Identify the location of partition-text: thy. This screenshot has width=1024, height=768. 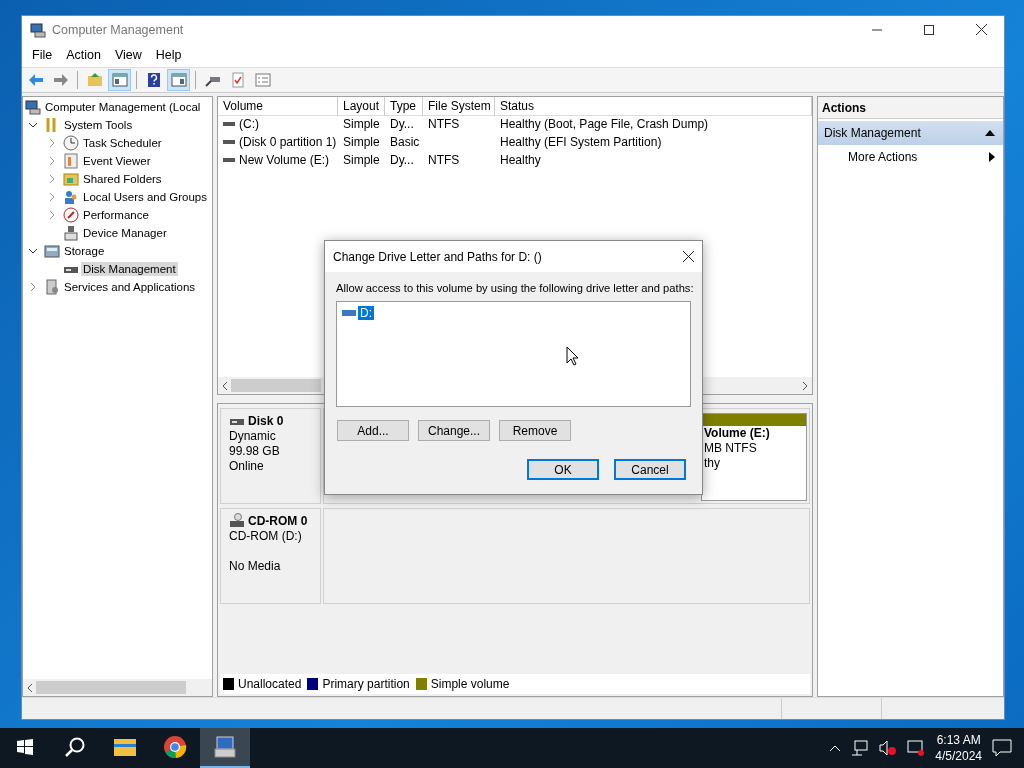
(712, 463).